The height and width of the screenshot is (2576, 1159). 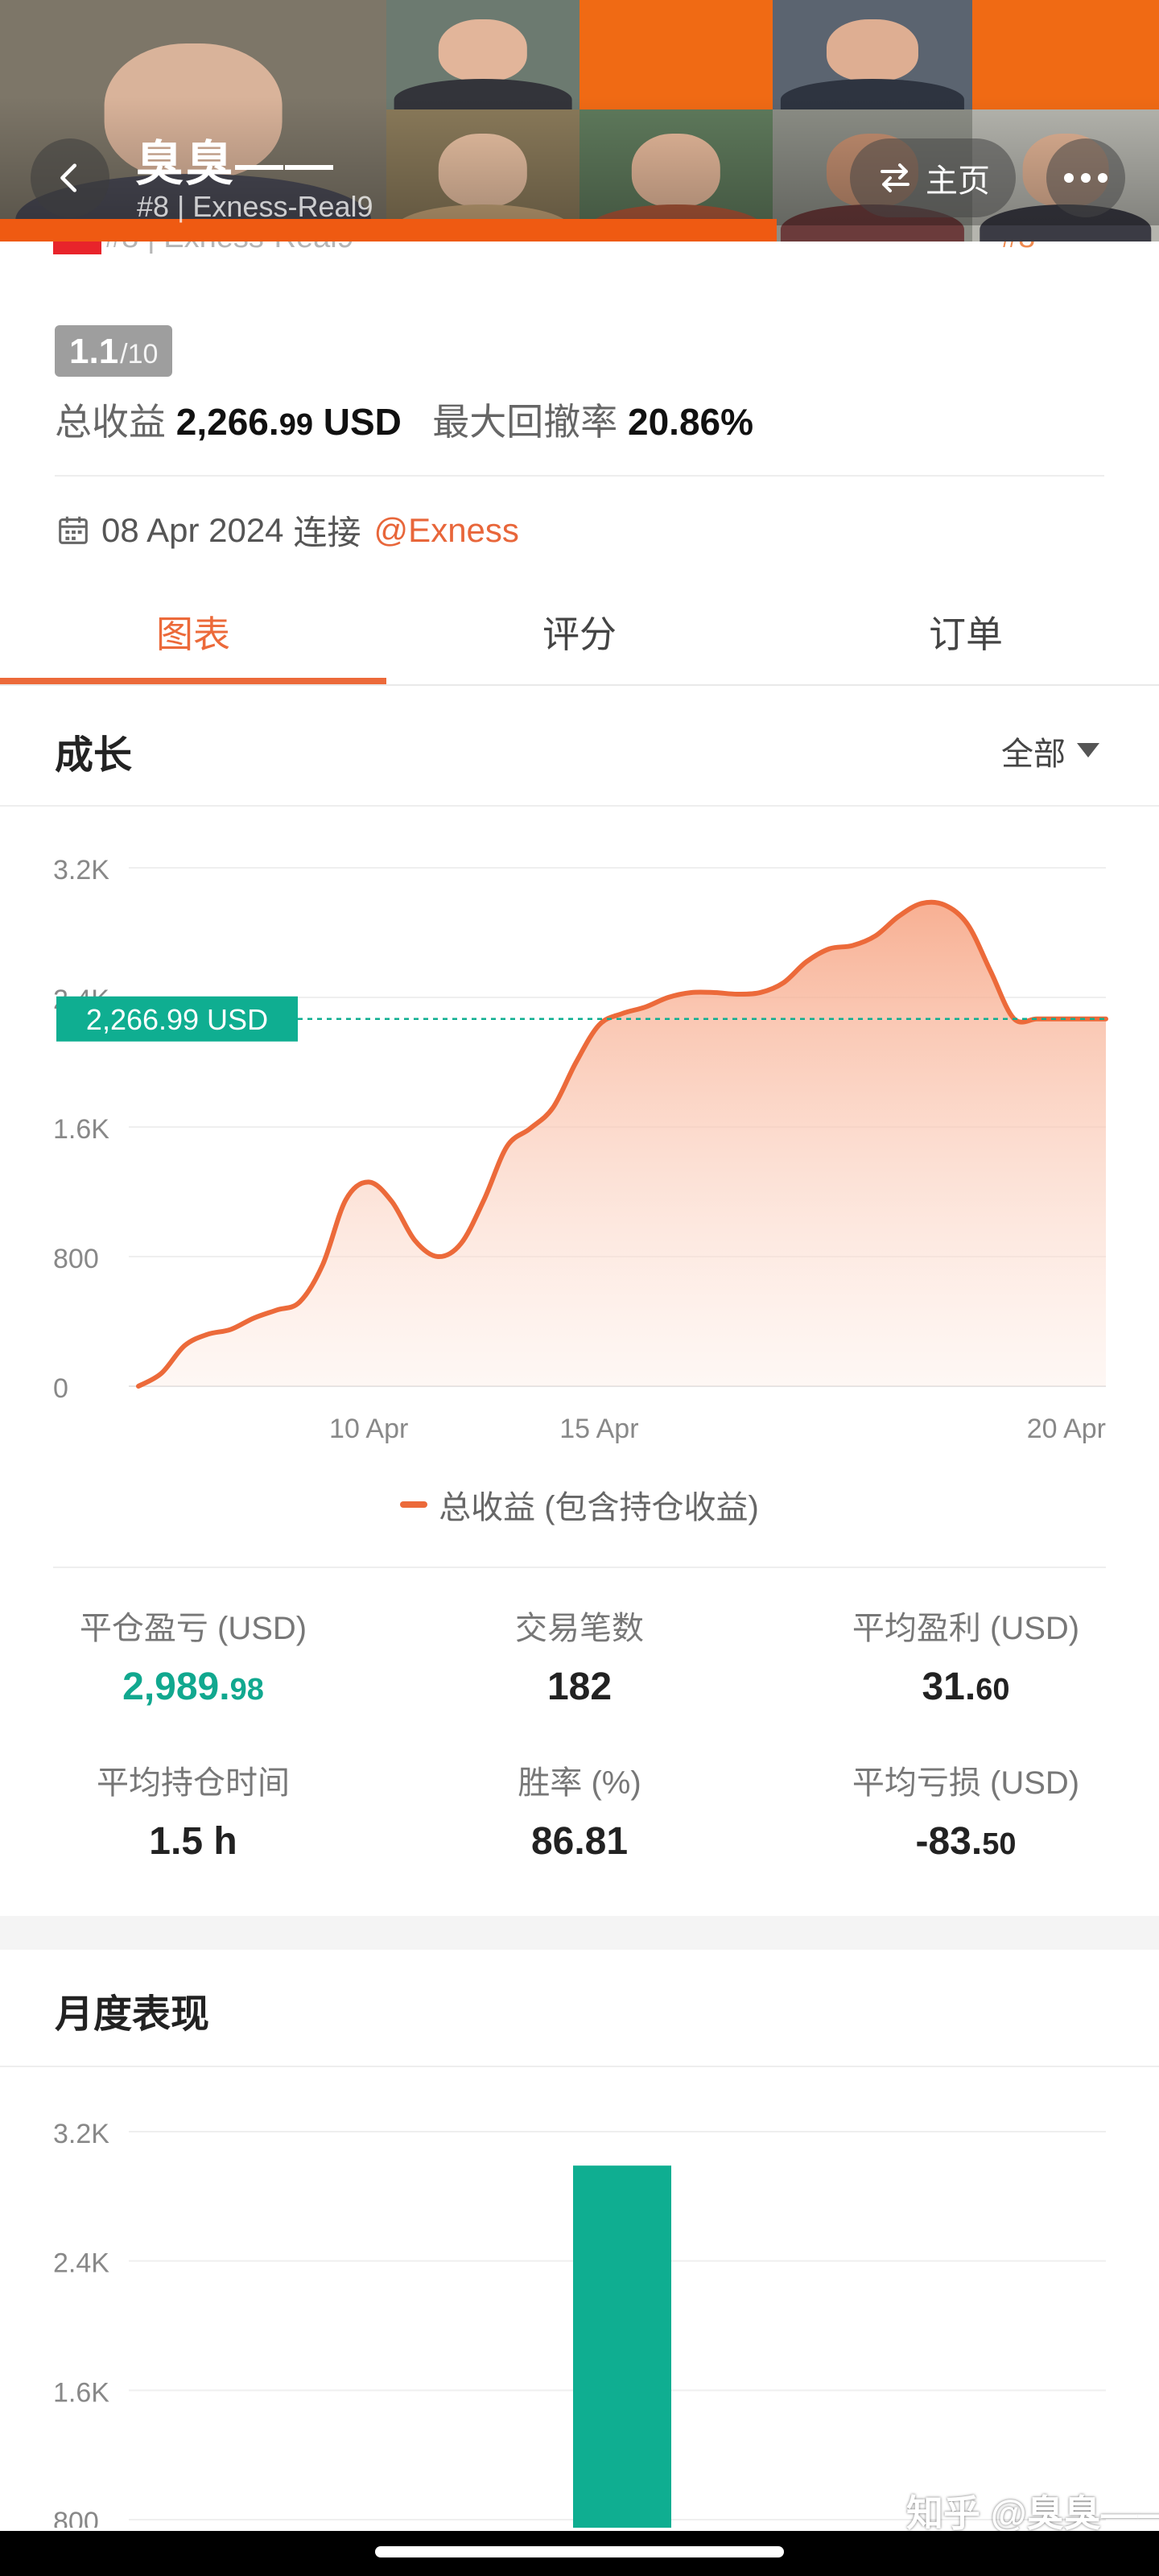 What do you see at coordinates (895, 177) in the screenshot?
I see `swap-icon` at bounding box center [895, 177].